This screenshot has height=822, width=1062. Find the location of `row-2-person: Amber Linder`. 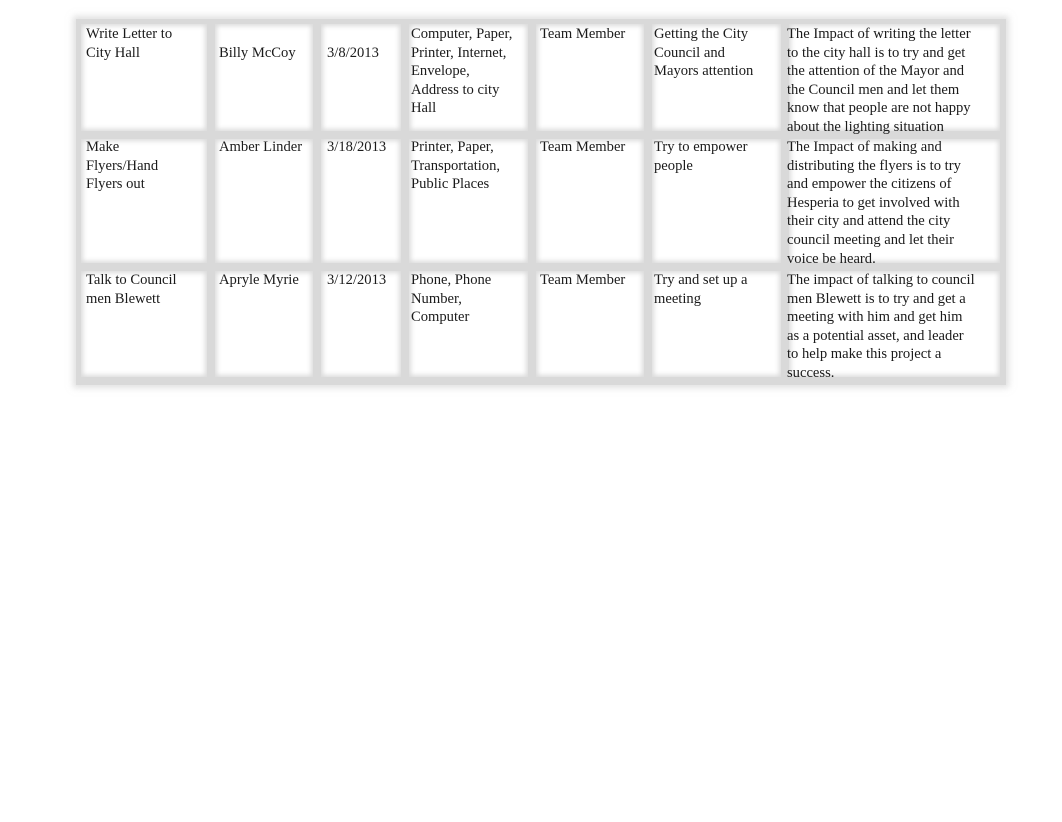

row-2-person: Amber Linder is located at coordinates (261, 147).